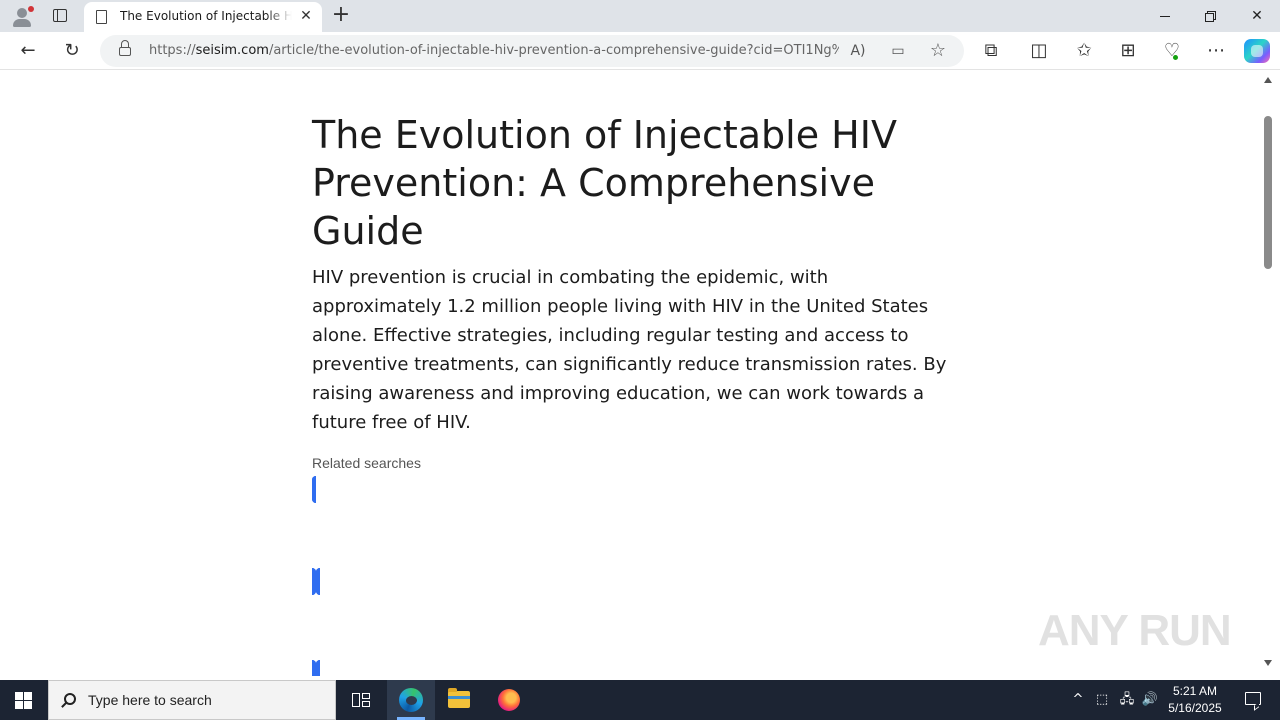 The width and height of the screenshot is (1280, 720). Describe the element at coordinates (24, 700) in the screenshot. I see `windows-start-icon` at that location.